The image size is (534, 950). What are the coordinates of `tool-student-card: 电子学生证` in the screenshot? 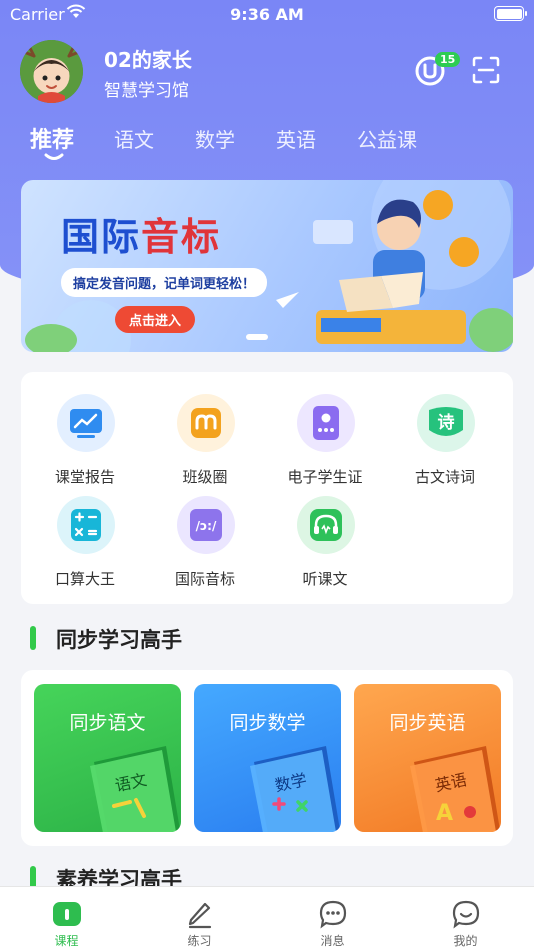 It's located at (325, 431).